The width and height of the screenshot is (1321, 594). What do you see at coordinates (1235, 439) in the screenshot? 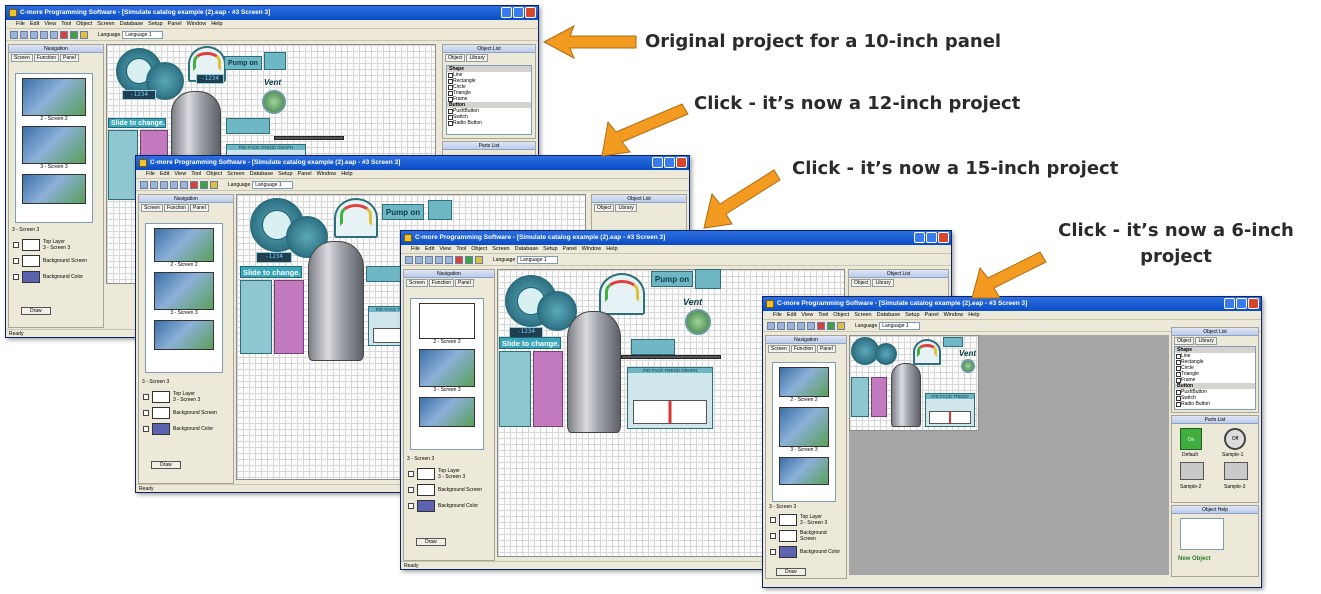
I see `part-sample-1: Off` at bounding box center [1235, 439].